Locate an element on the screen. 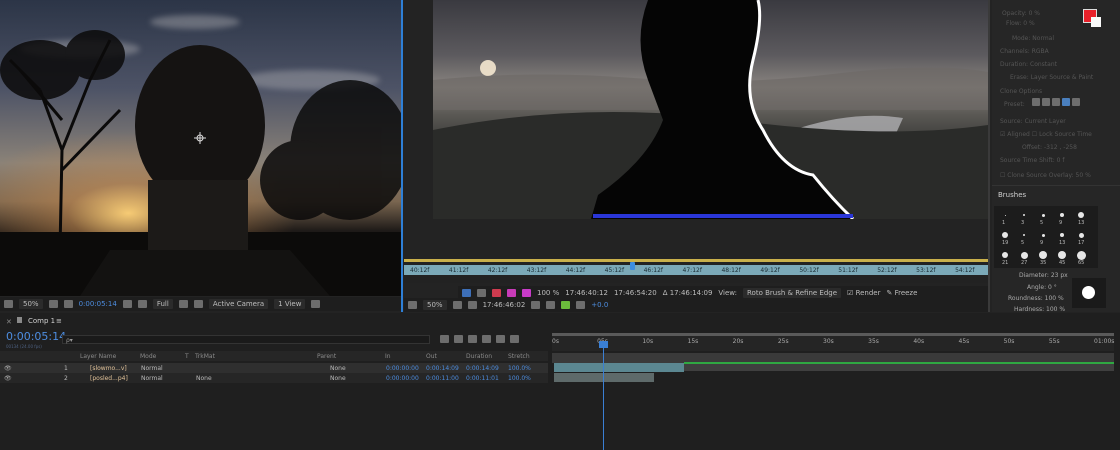 The height and width of the screenshot is (450, 1120). col-stretch: Stretch is located at coordinates (519, 356).